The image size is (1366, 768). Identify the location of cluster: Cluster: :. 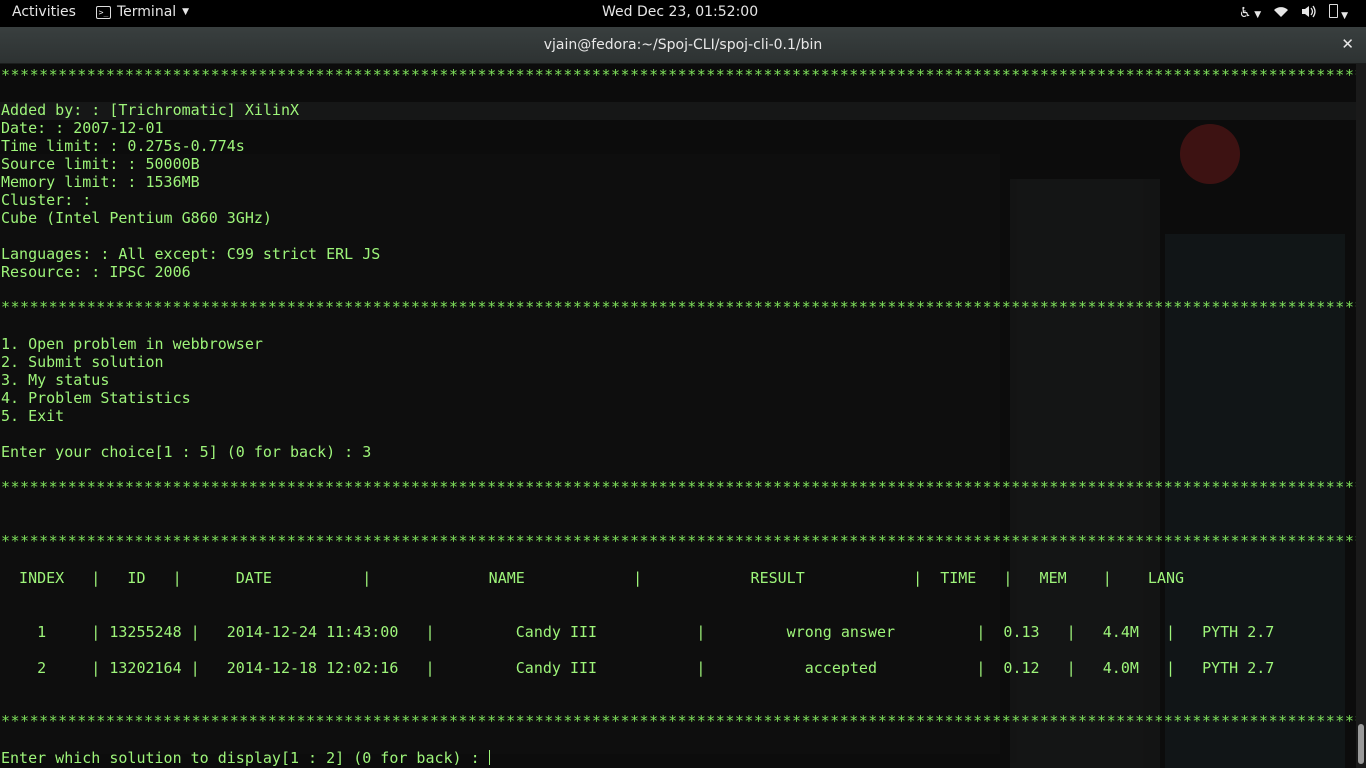
(46, 200).